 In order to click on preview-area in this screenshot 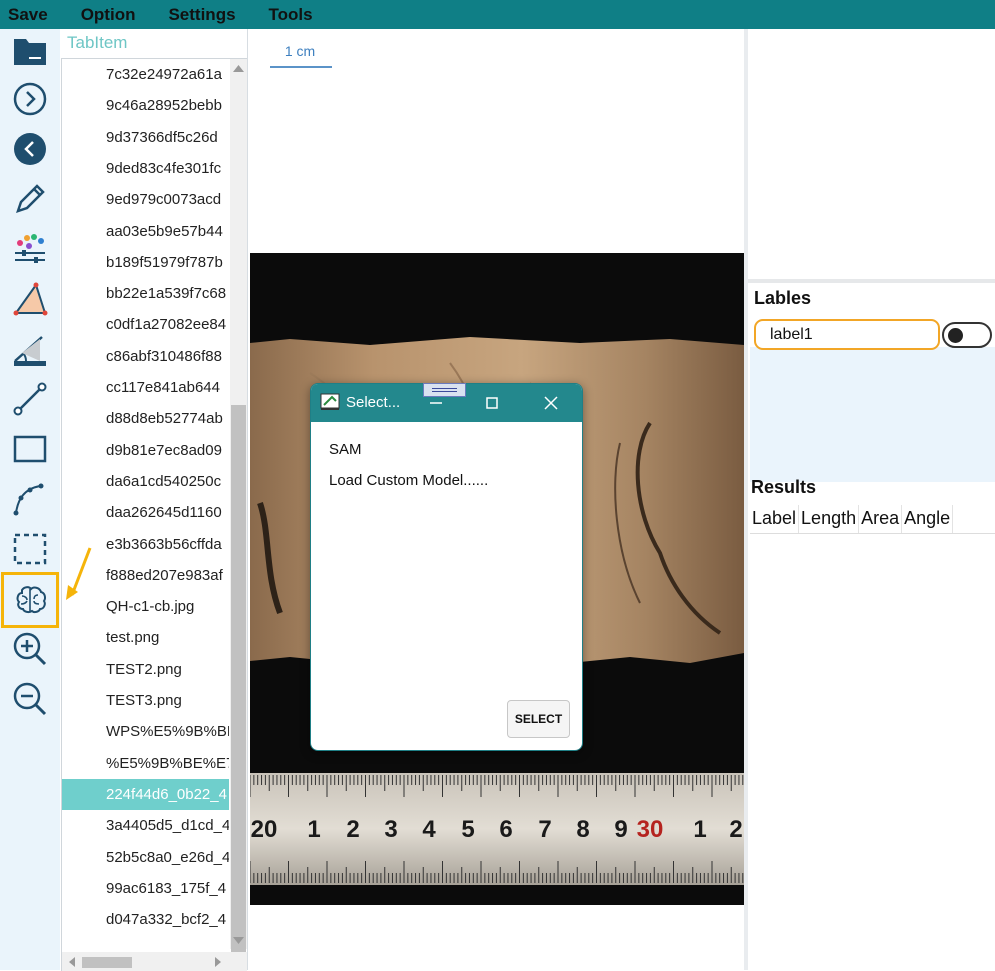, I will do `click(871, 156)`.